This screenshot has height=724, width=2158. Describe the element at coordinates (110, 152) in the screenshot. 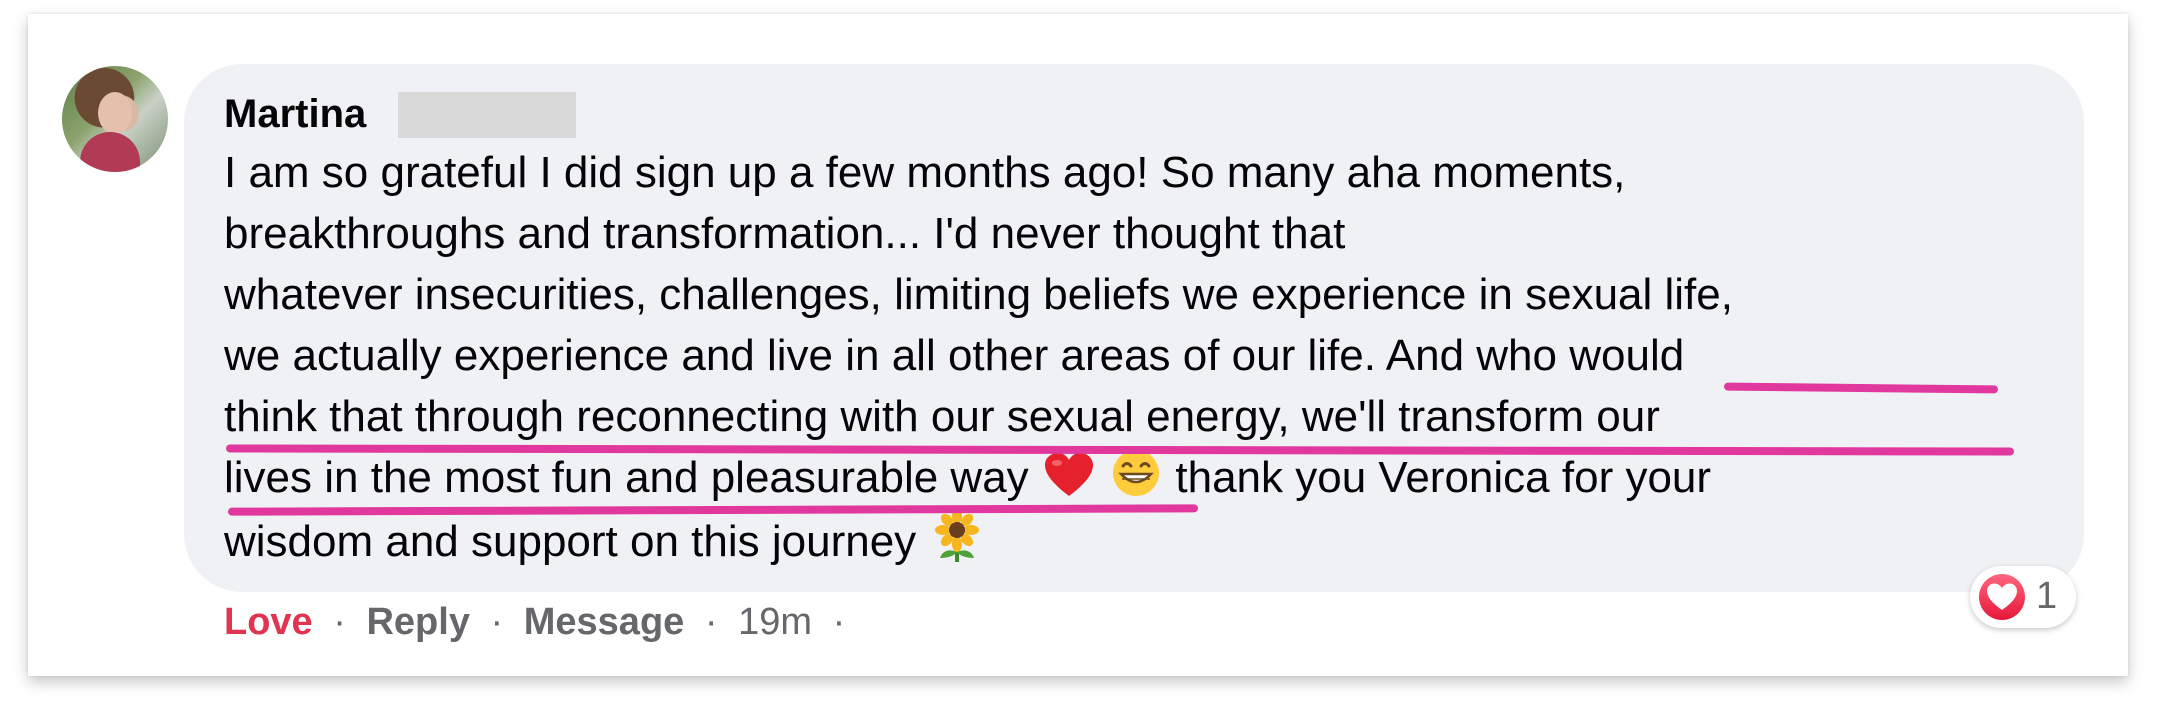

I see `avatar-shirt` at that location.